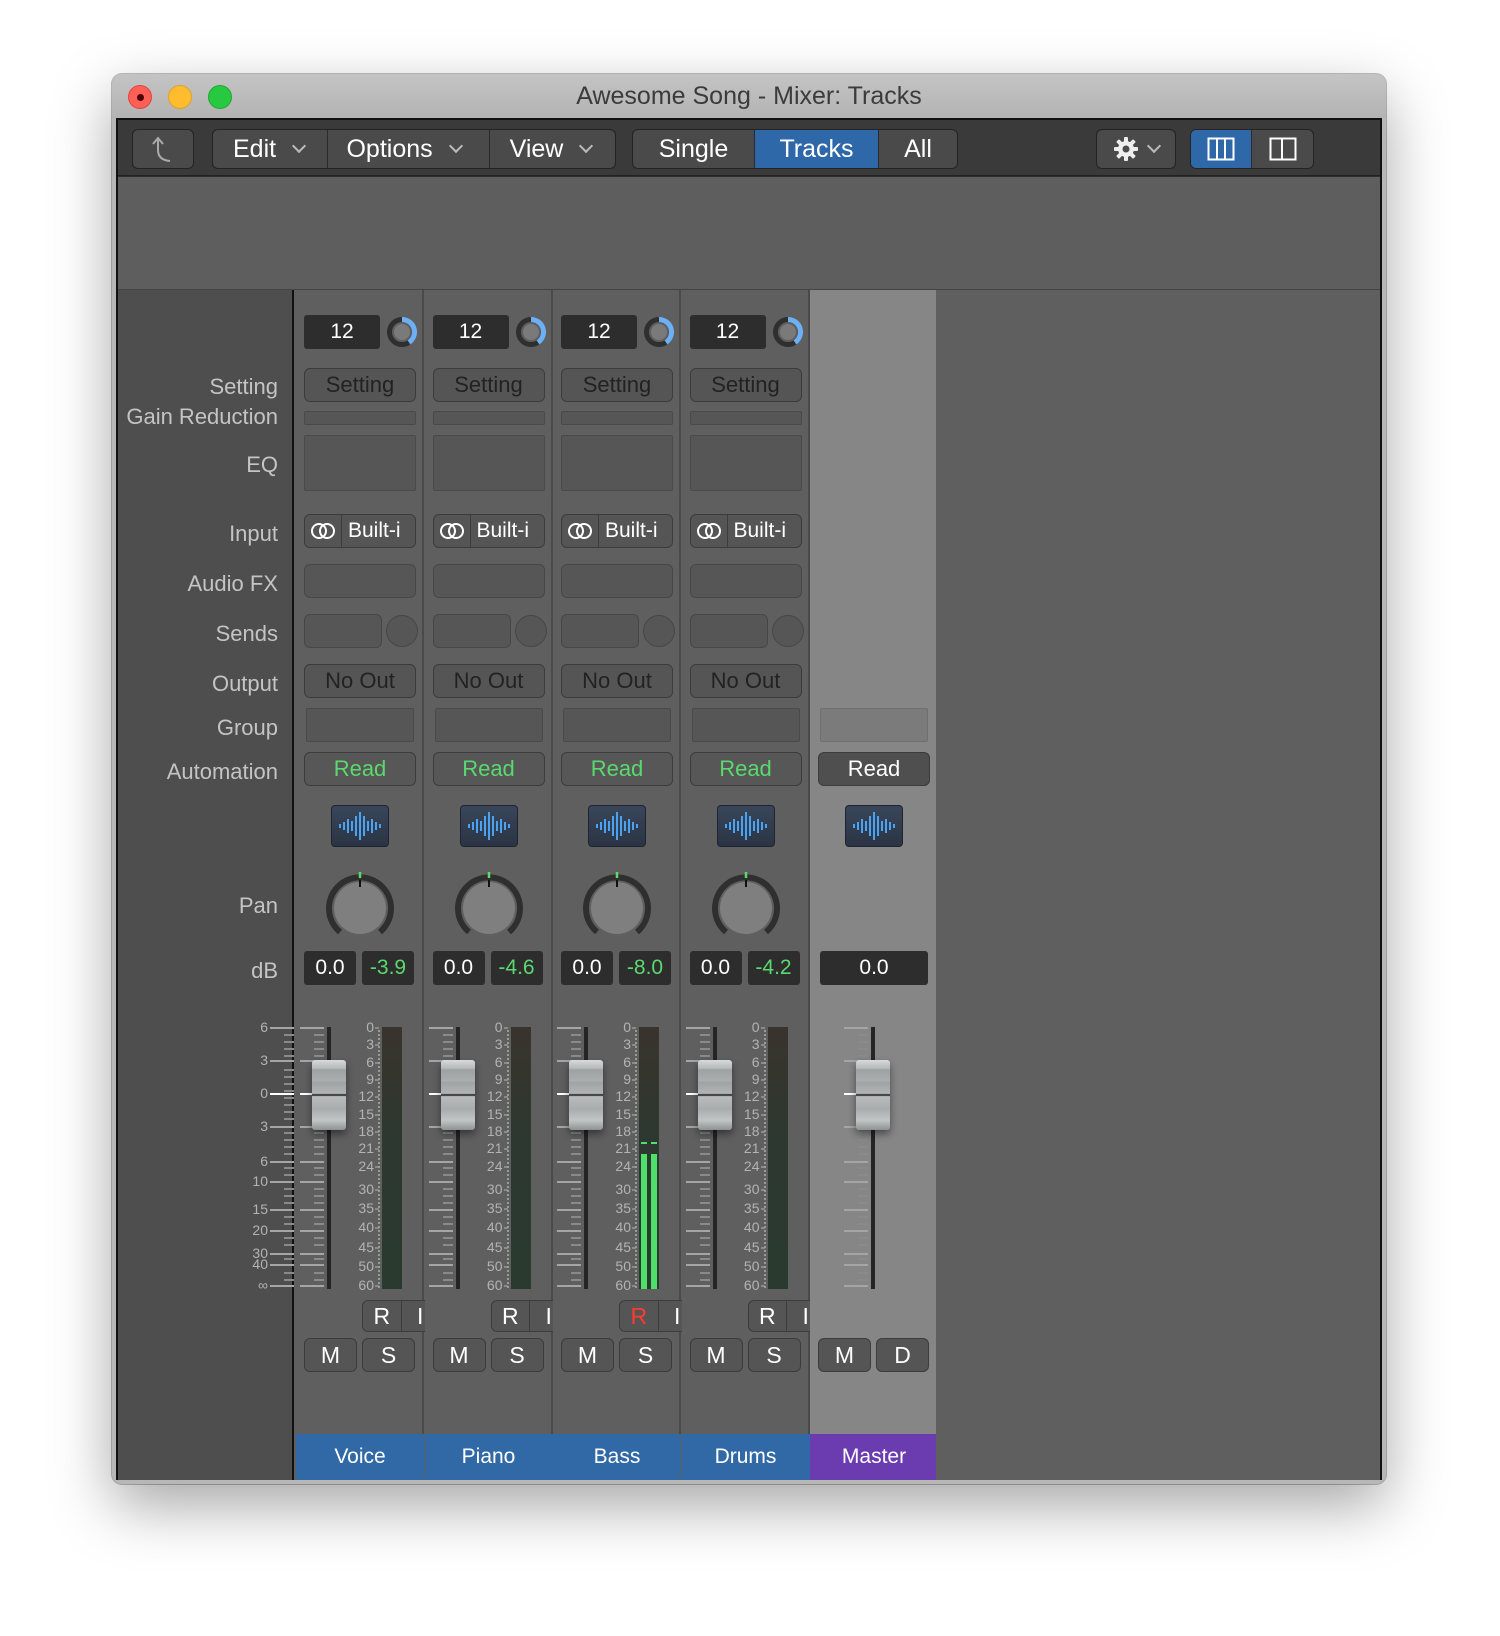 Image resolution: width=1500 pixels, height=1636 pixels. I want to click on channel-name: Drums, so click(745, 1457).